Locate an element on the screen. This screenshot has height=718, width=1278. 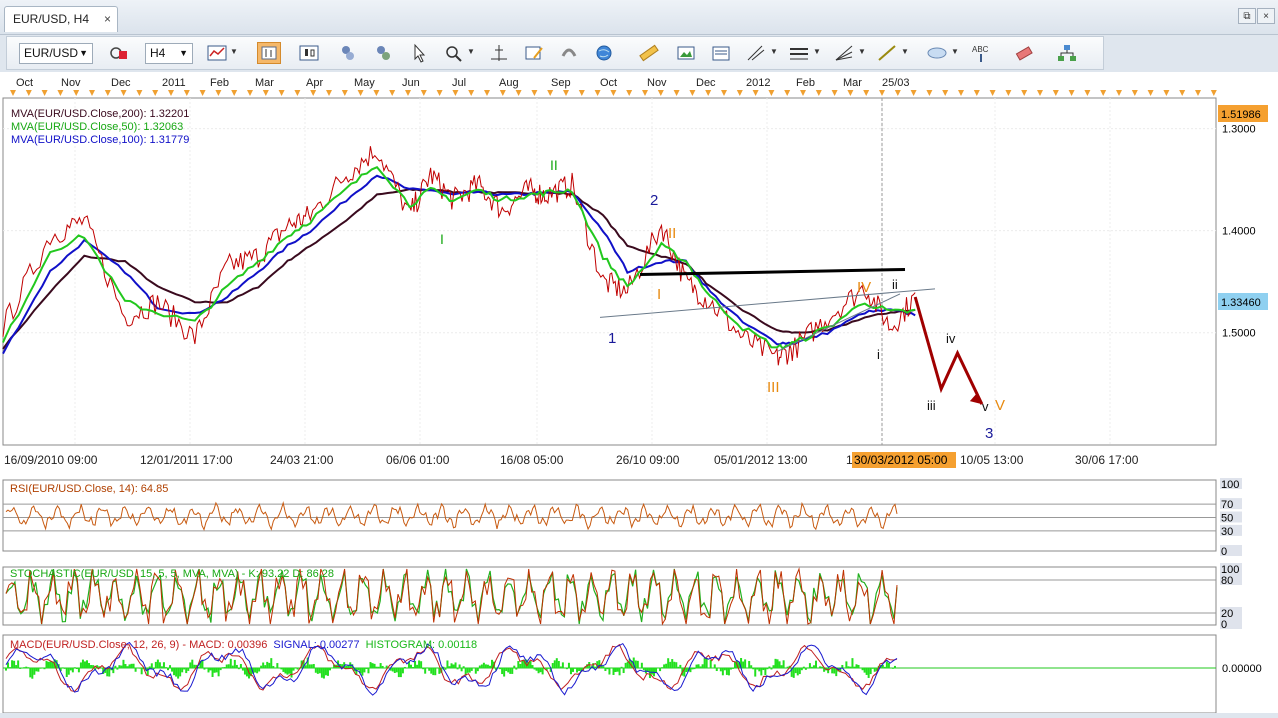
stoch-tick: 80 is located at coordinates (1227, 581).